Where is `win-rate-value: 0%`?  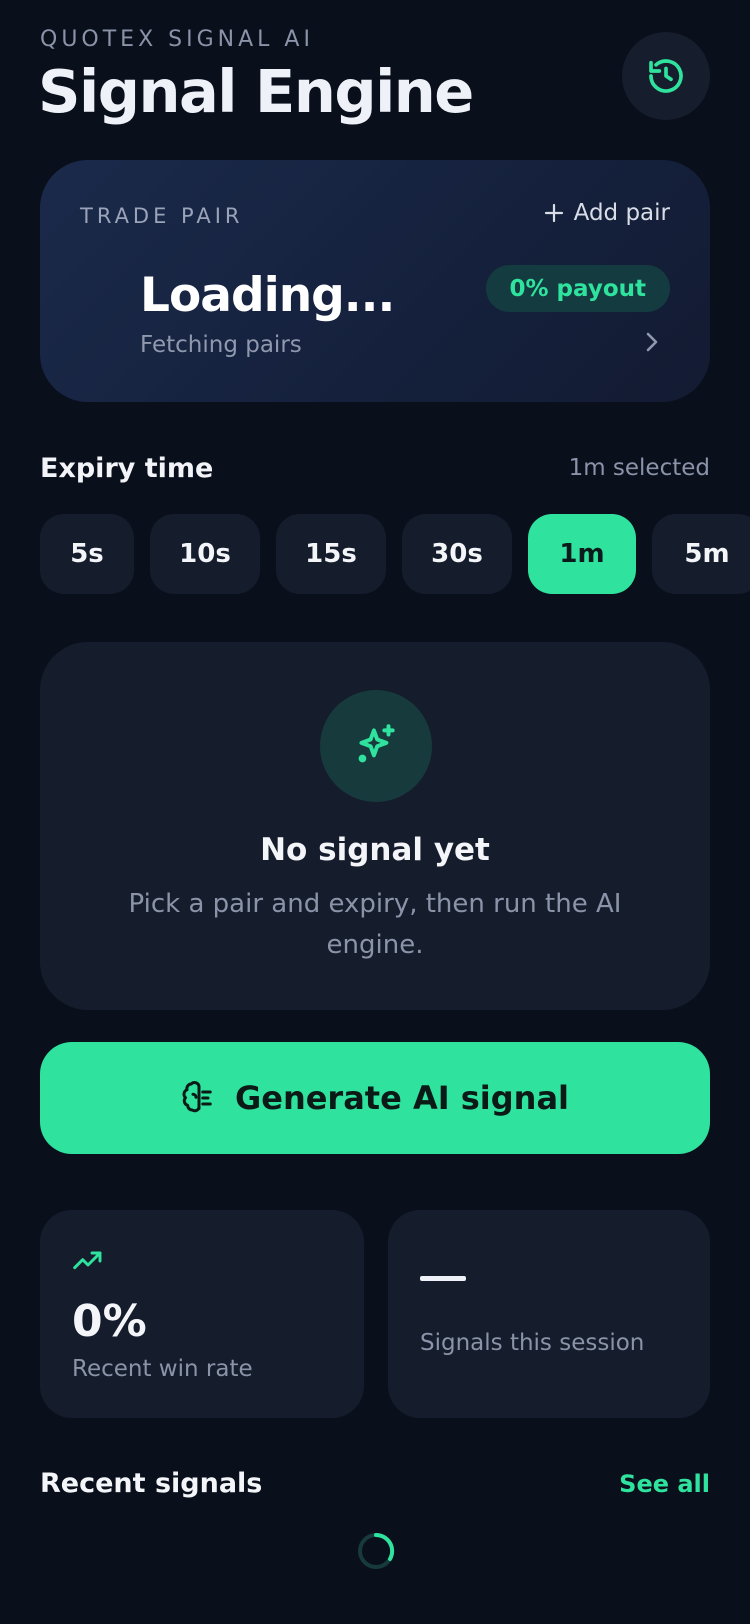
win-rate-value: 0% is located at coordinates (109, 1321).